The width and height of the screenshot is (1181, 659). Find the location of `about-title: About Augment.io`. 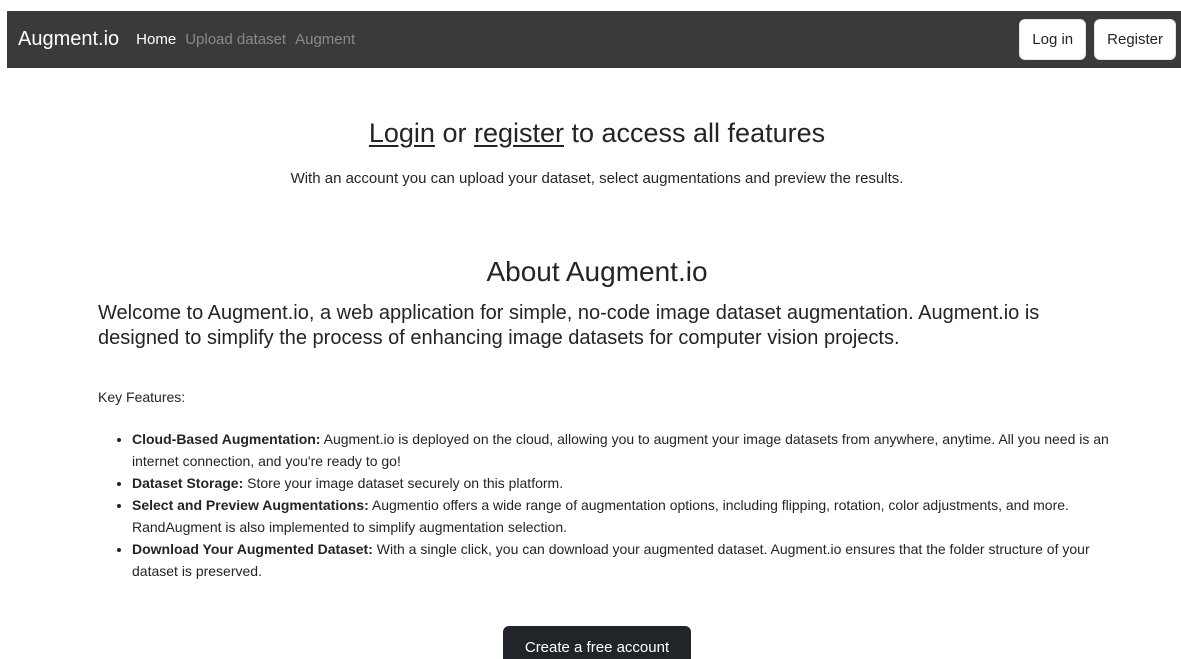

about-title: About Augment.io is located at coordinates (597, 271).